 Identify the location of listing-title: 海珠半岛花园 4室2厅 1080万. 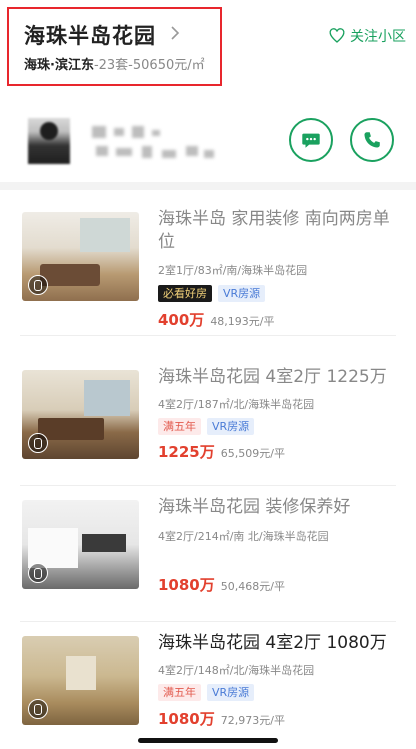
(272, 643).